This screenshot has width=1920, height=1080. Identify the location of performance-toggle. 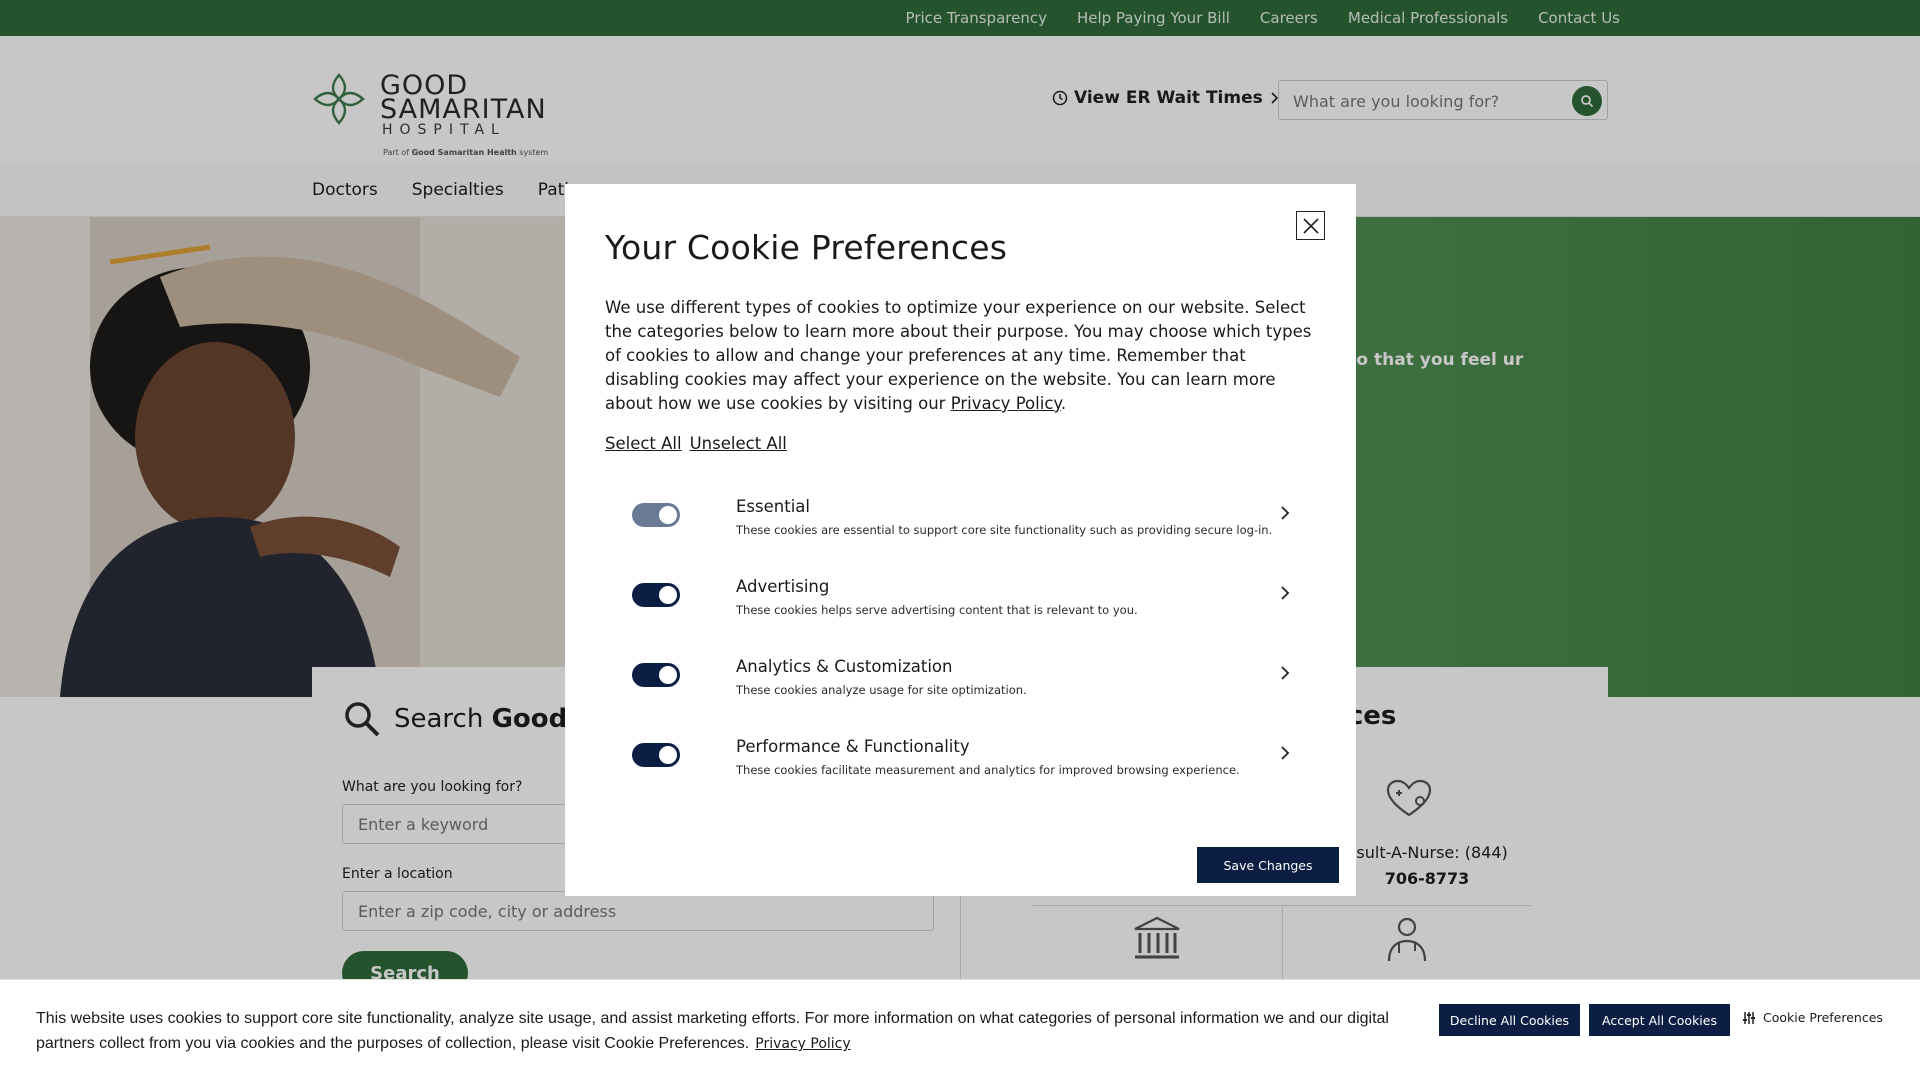
(656, 755).